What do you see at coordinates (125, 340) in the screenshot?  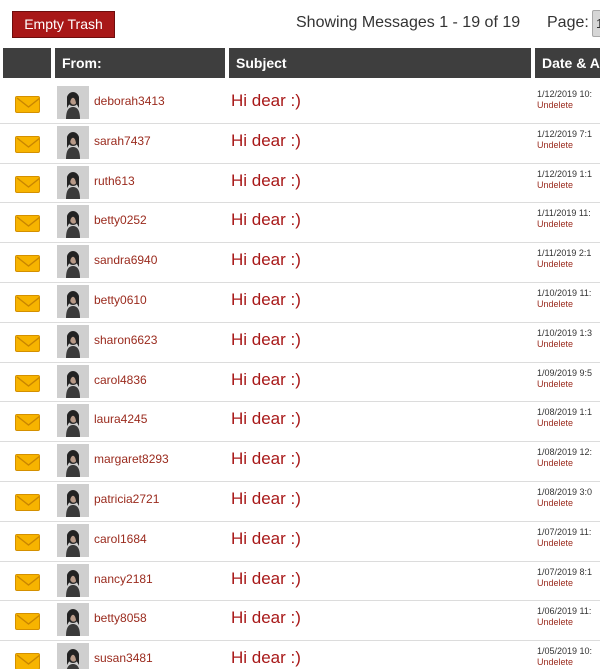 I see `sender-username-link: sharon6623` at bounding box center [125, 340].